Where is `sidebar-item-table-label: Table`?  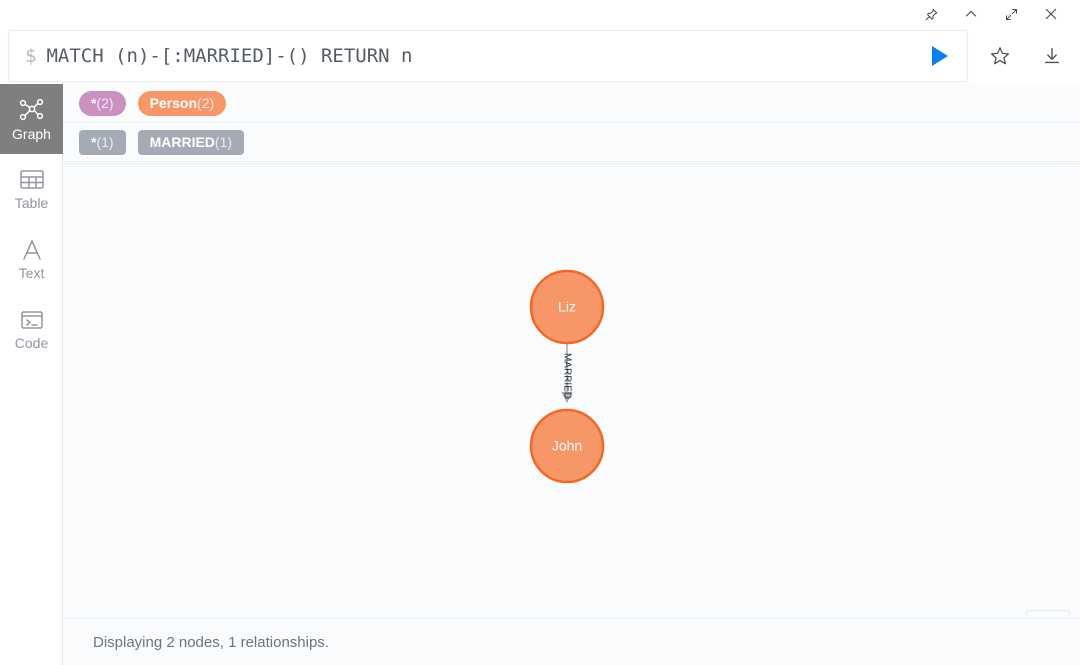
sidebar-item-table-label: Table is located at coordinates (31, 202).